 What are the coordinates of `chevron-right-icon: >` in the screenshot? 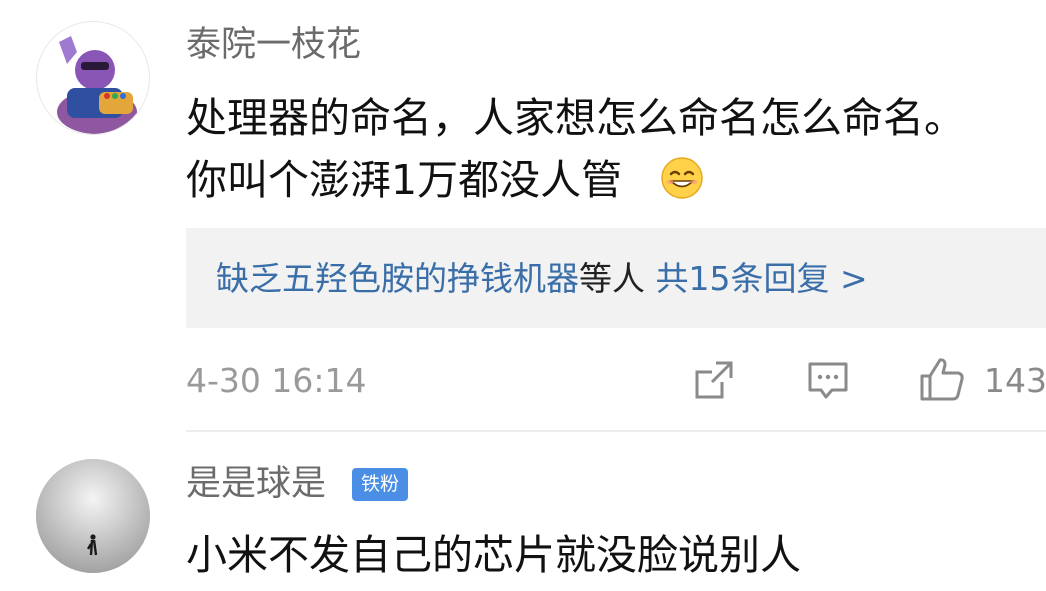 It's located at (854, 278).